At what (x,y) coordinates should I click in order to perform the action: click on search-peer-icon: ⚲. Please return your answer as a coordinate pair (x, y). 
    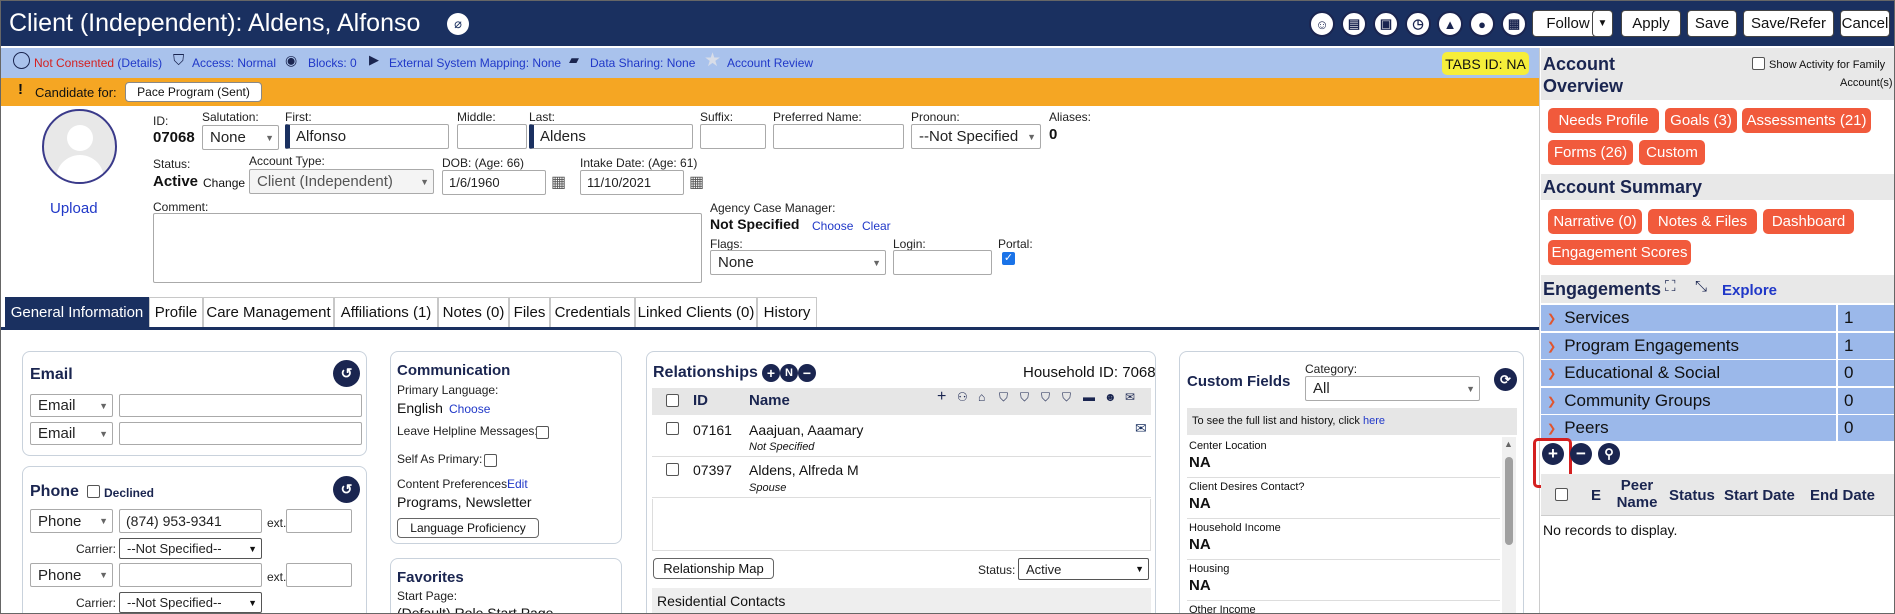
    Looking at the image, I should click on (1609, 454).